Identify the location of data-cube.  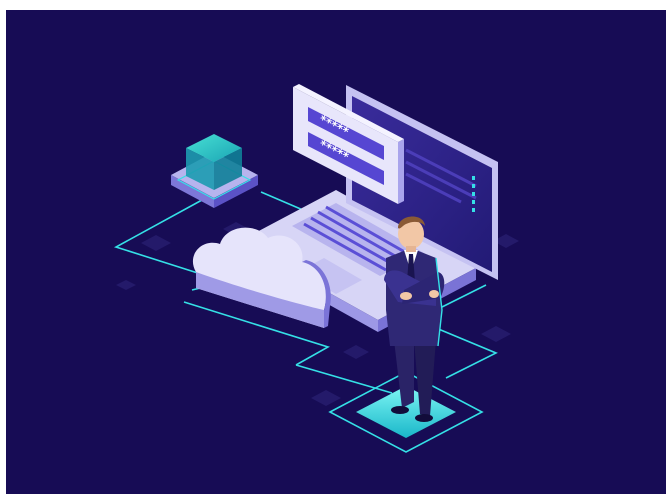
(214, 171).